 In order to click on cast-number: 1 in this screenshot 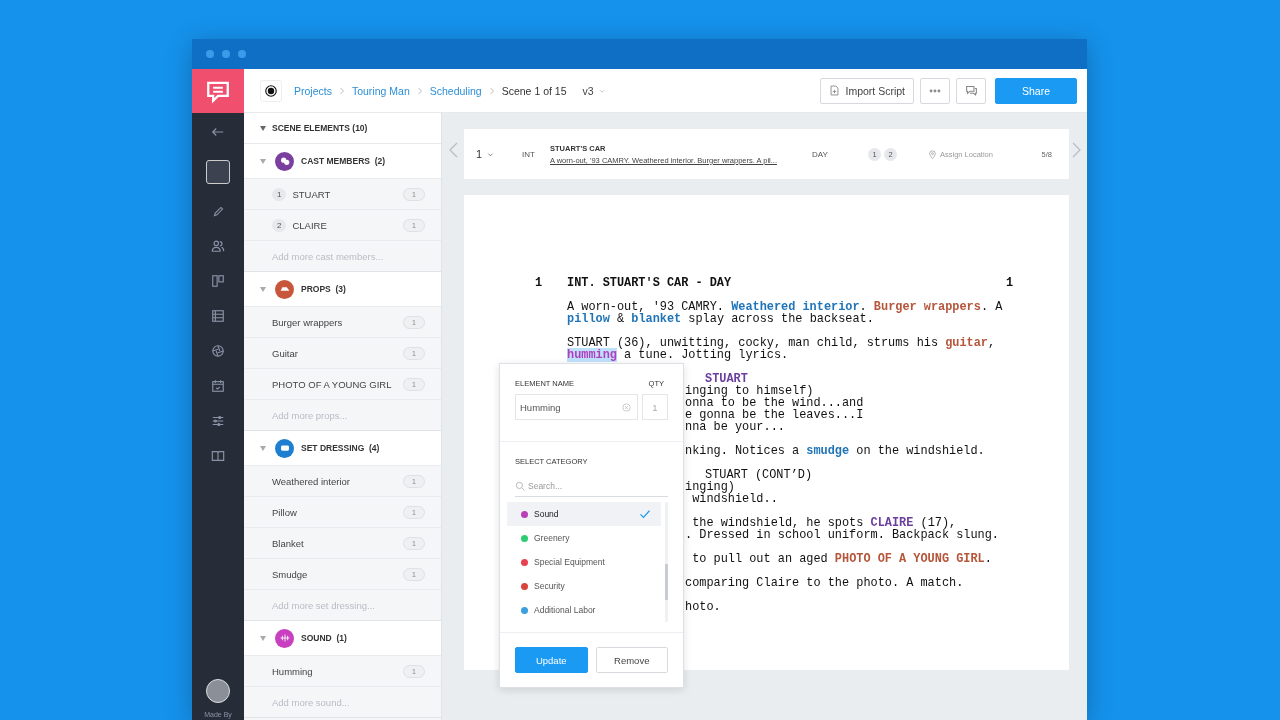, I will do `click(279, 194)`.